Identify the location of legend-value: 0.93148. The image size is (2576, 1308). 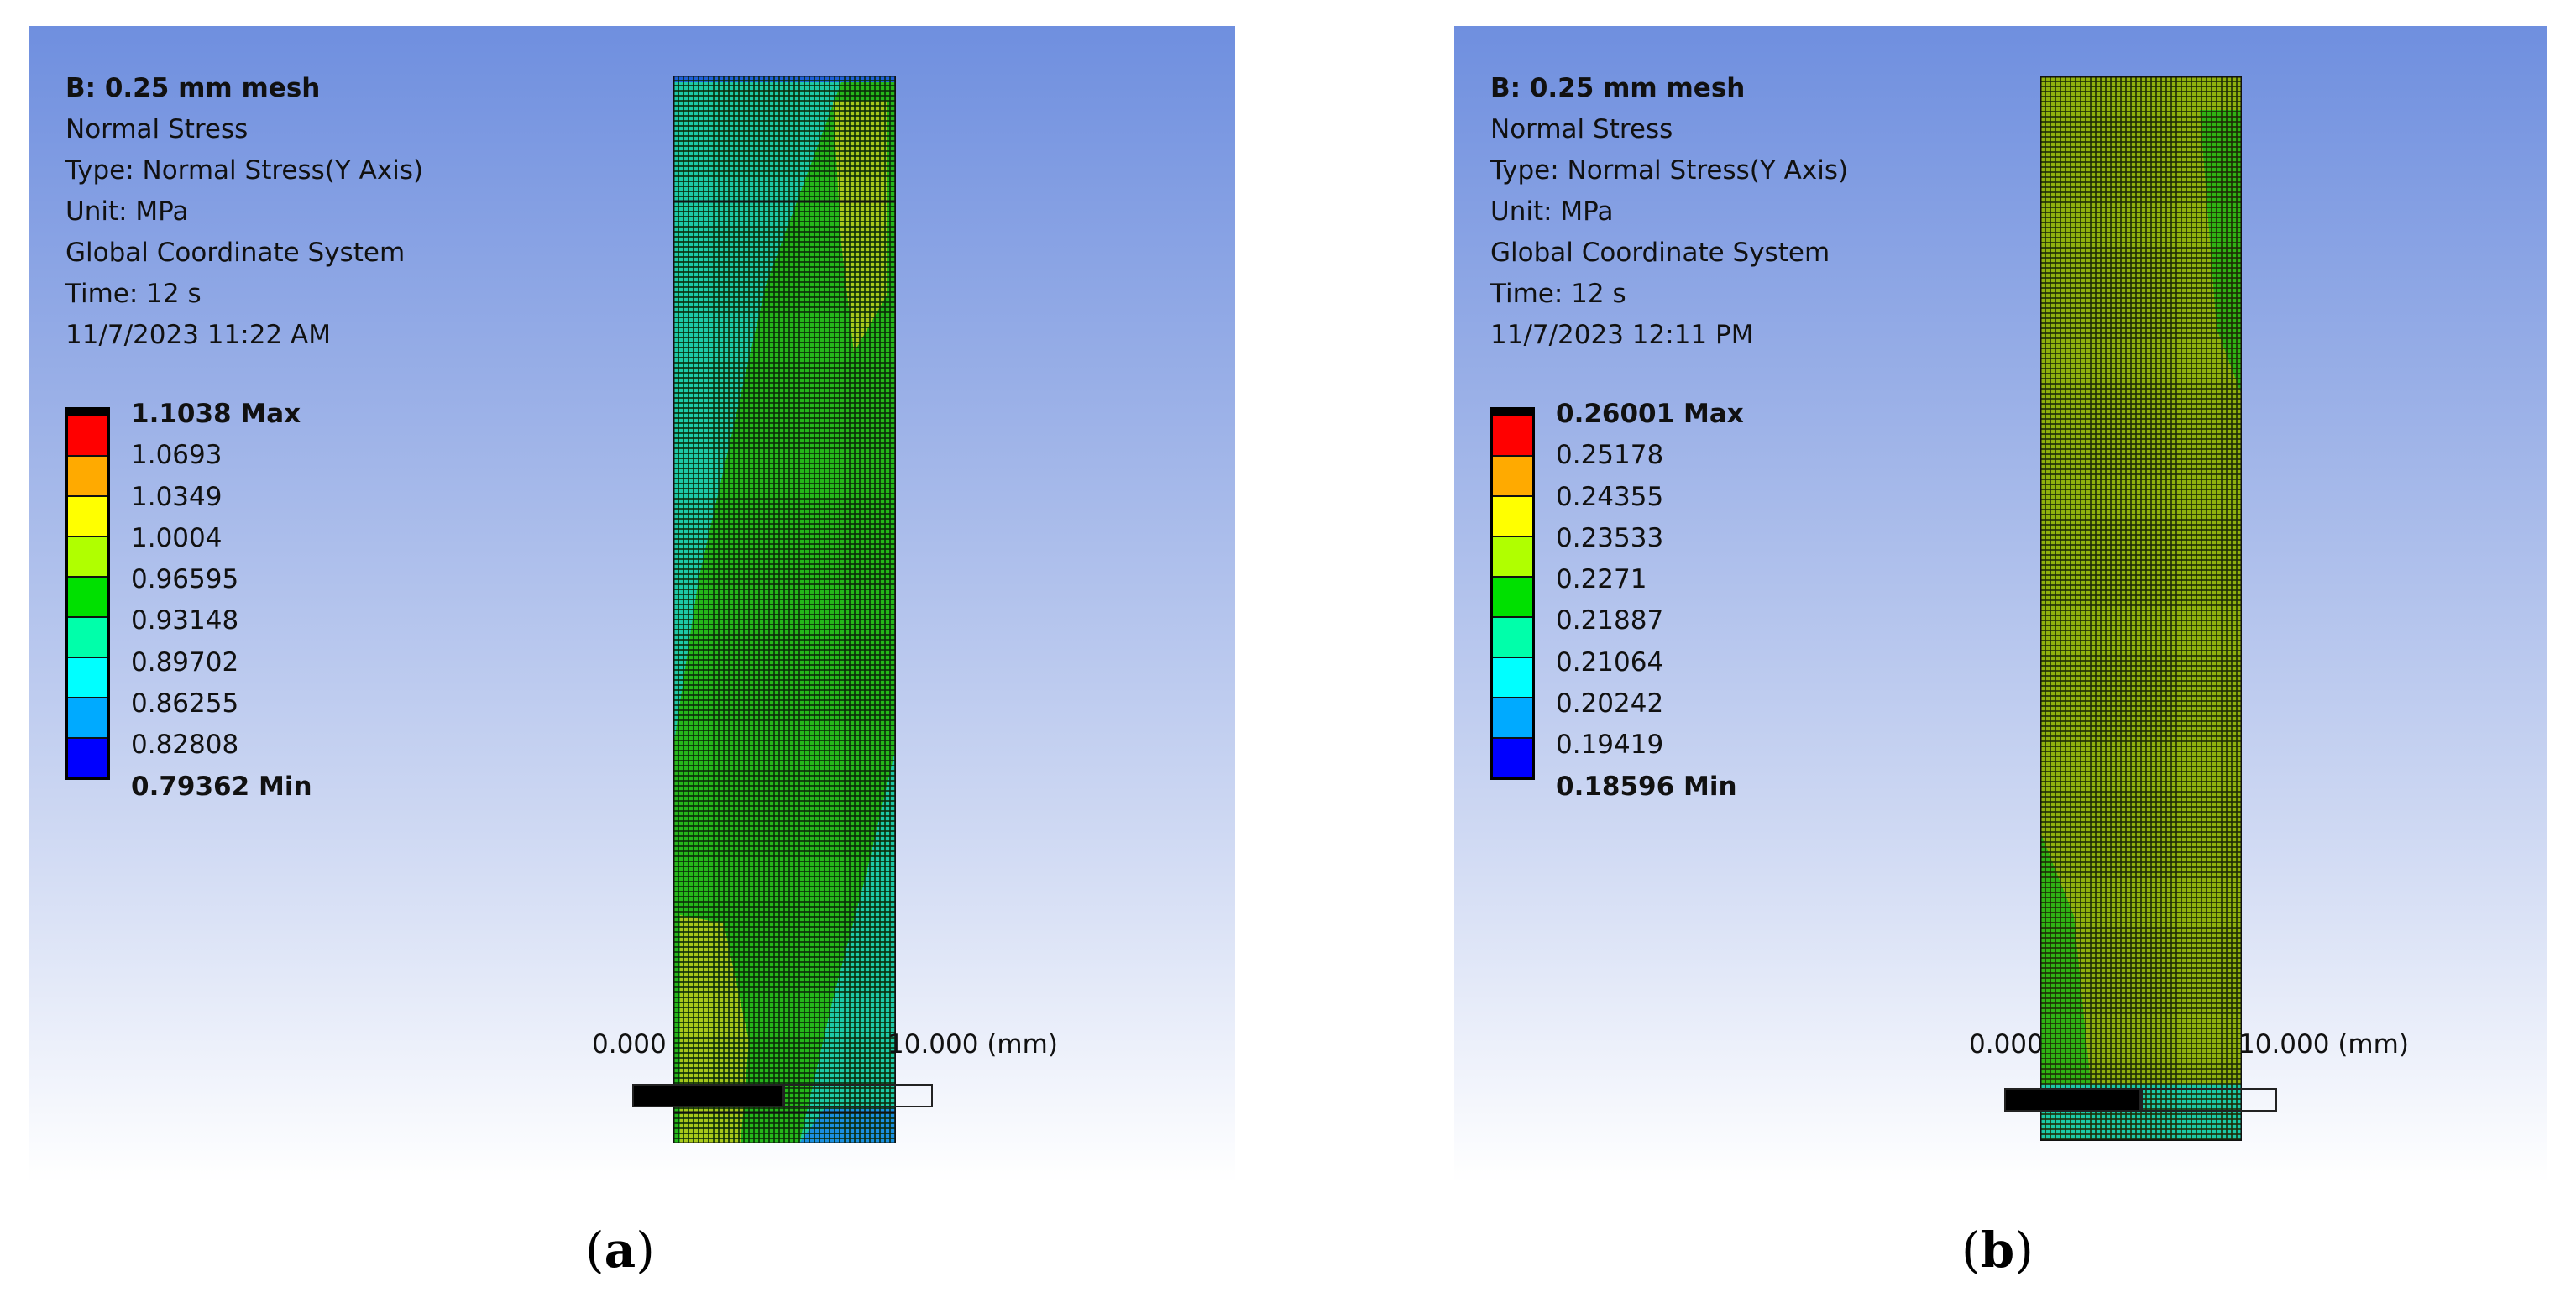
(185, 620).